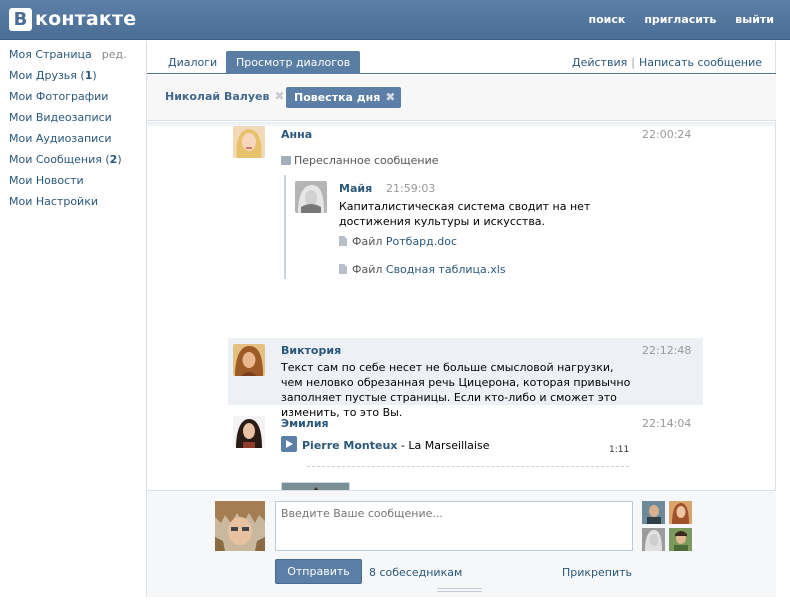  I want to click on forwarded-time: 21:59:03, so click(411, 188).